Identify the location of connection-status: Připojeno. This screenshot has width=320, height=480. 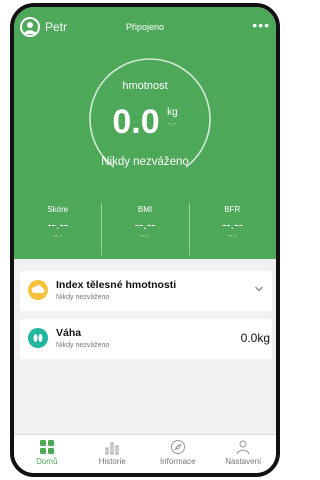
(145, 27).